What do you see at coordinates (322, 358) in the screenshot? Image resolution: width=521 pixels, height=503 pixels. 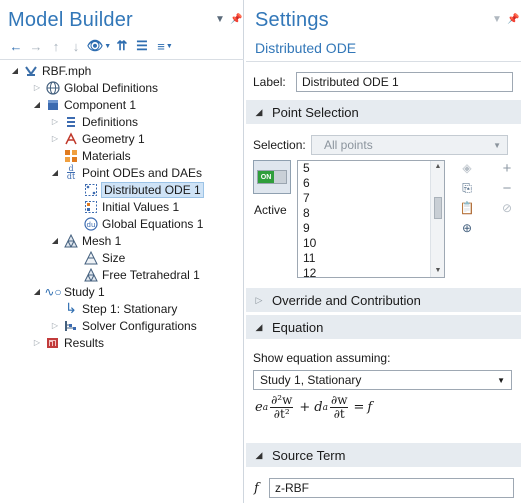 I see `show-equation-caption: Show equation assuming:` at bounding box center [322, 358].